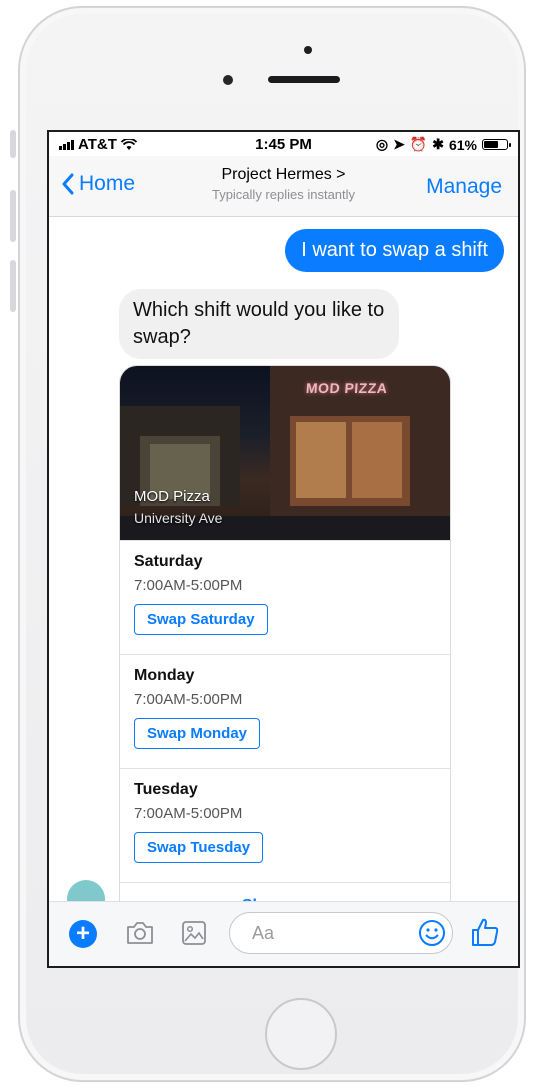 The width and height of the screenshot is (544, 1088). What do you see at coordinates (438, 144) in the screenshot?
I see `bluetooth-icon: ✱` at bounding box center [438, 144].